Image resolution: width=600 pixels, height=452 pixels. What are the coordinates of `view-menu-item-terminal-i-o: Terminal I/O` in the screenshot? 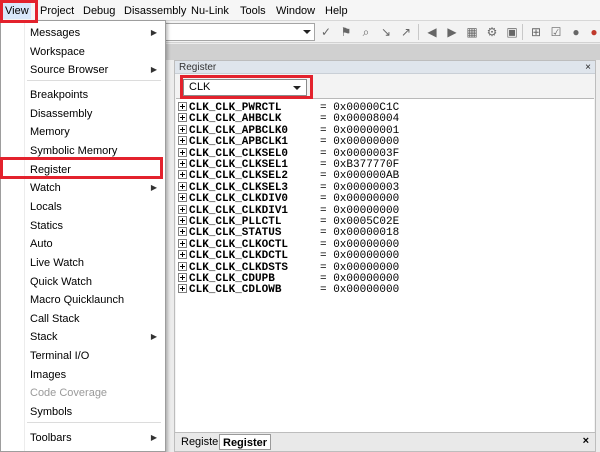 It's located at (83, 356).